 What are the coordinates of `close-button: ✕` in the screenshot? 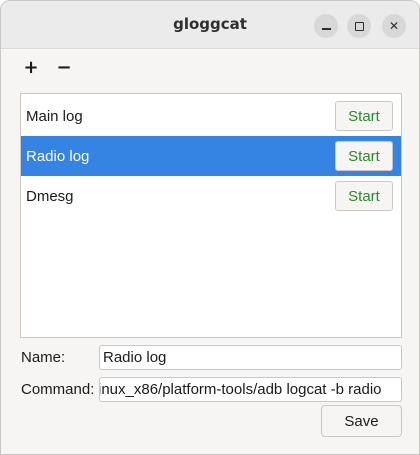 It's located at (394, 26).